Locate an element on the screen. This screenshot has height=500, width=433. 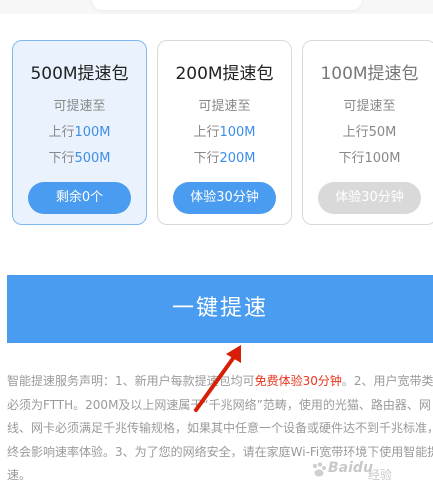
paw-icon is located at coordinates (319, 469).